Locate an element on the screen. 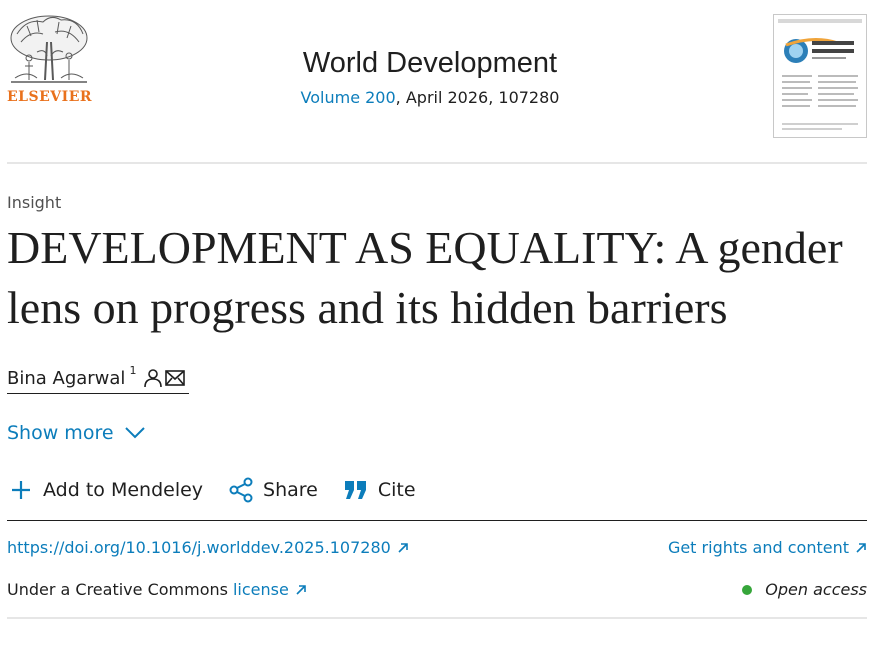  journal-title: World Development is located at coordinates (430, 63).